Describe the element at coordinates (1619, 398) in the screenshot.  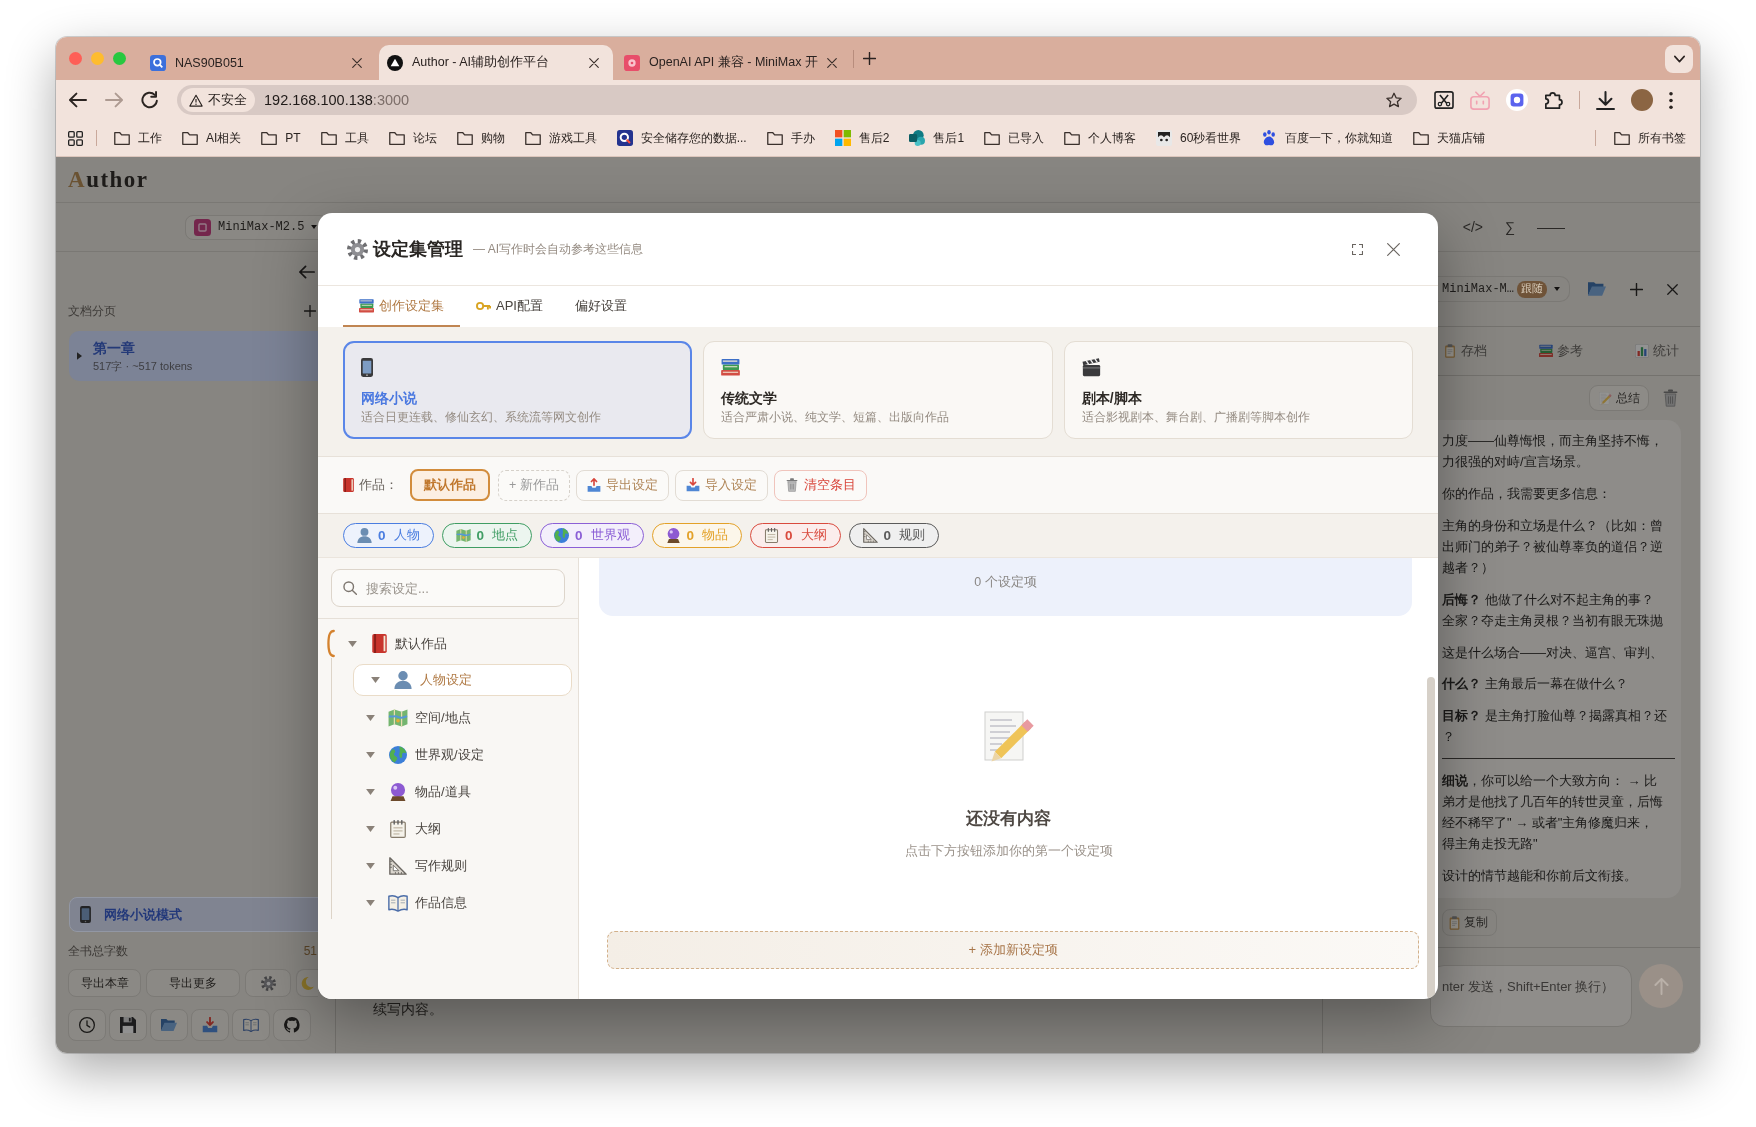
I see `summary-button: 总结` at that location.